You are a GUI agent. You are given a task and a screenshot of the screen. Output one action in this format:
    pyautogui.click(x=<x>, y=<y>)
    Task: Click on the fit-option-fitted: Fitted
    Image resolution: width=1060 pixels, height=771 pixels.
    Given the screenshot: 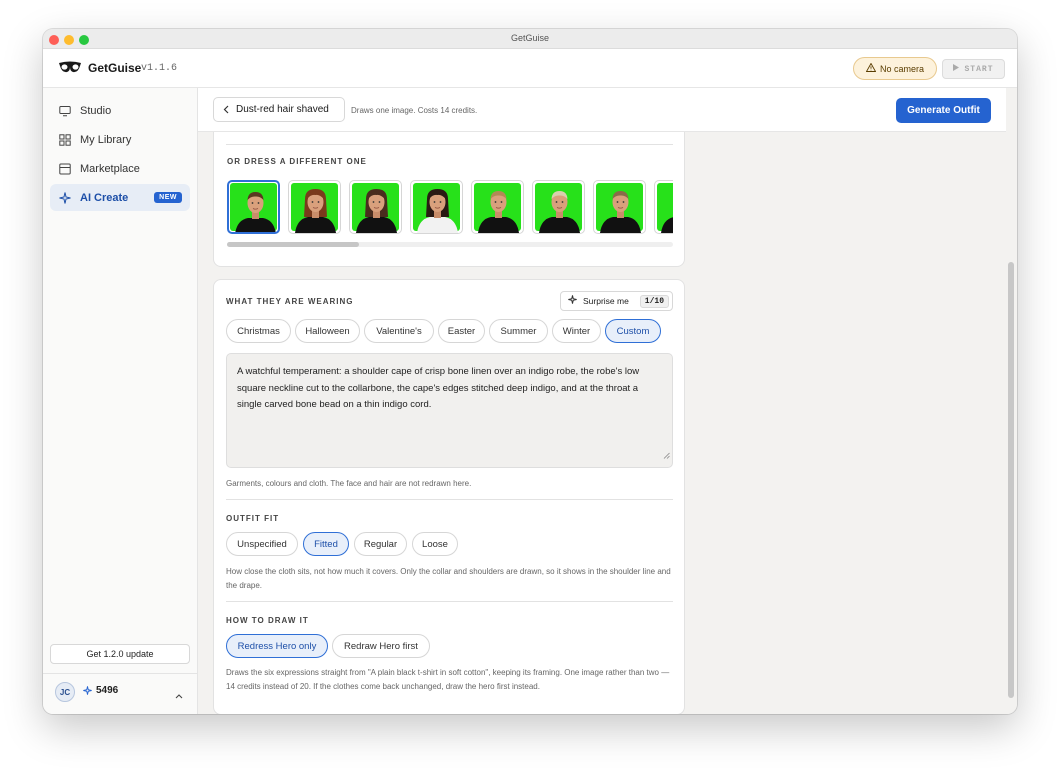 What is the action you would take?
    pyautogui.click(x=326, y=544)
    